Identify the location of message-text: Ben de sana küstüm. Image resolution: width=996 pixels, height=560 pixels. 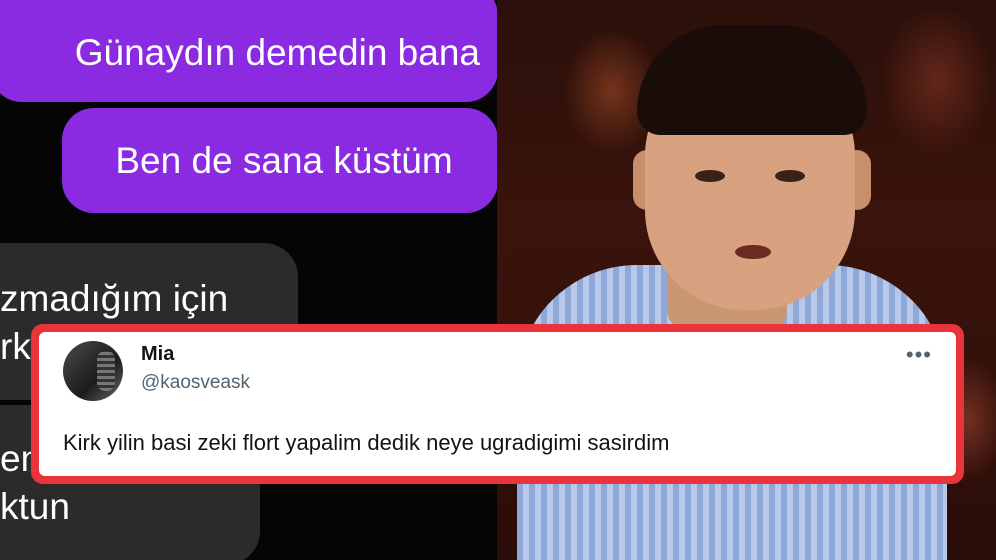
(284, 160).